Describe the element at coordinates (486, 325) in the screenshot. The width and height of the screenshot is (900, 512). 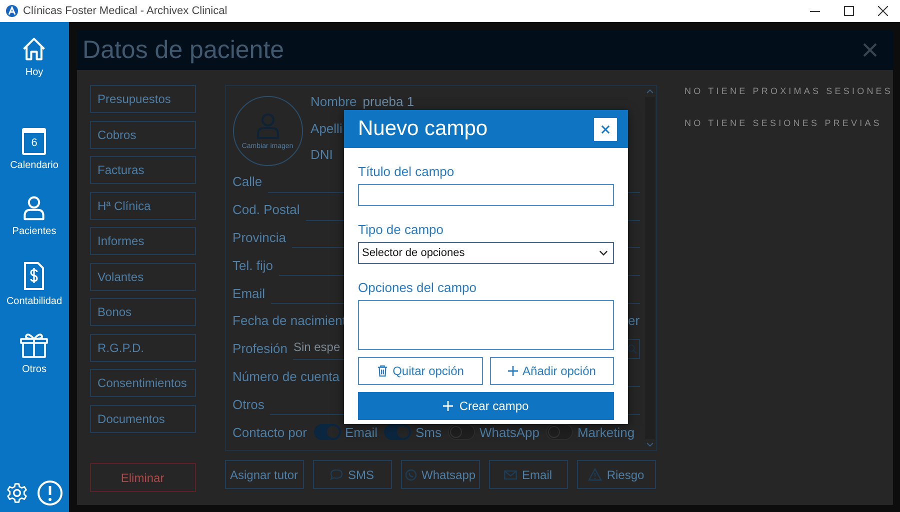
I see `options-list` at that location.